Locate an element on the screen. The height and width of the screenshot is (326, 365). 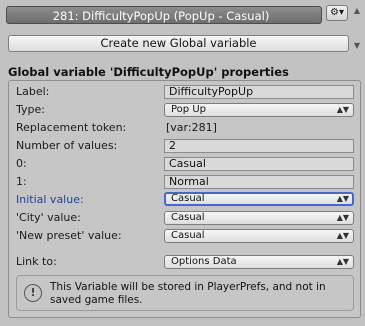
variable-title-bar: 281: DifficultyPopUp (PopUp - Casual) is located at coordinates (164, 15).